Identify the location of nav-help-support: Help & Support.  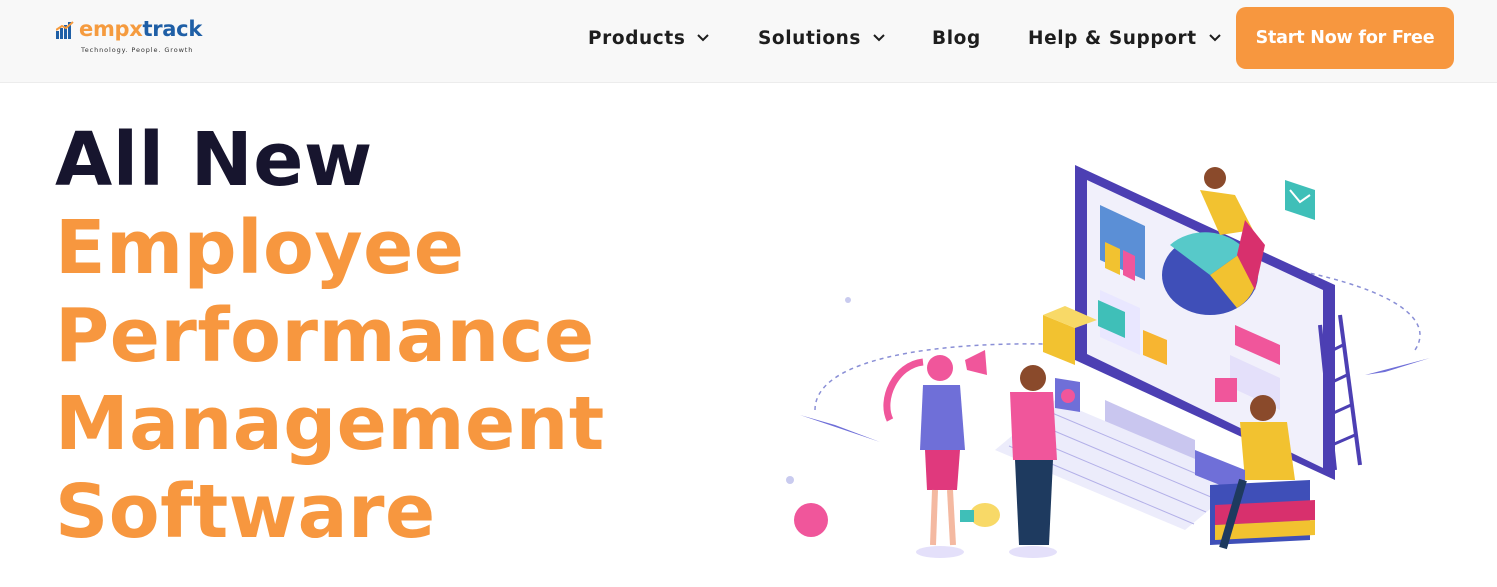
(1124, 38).